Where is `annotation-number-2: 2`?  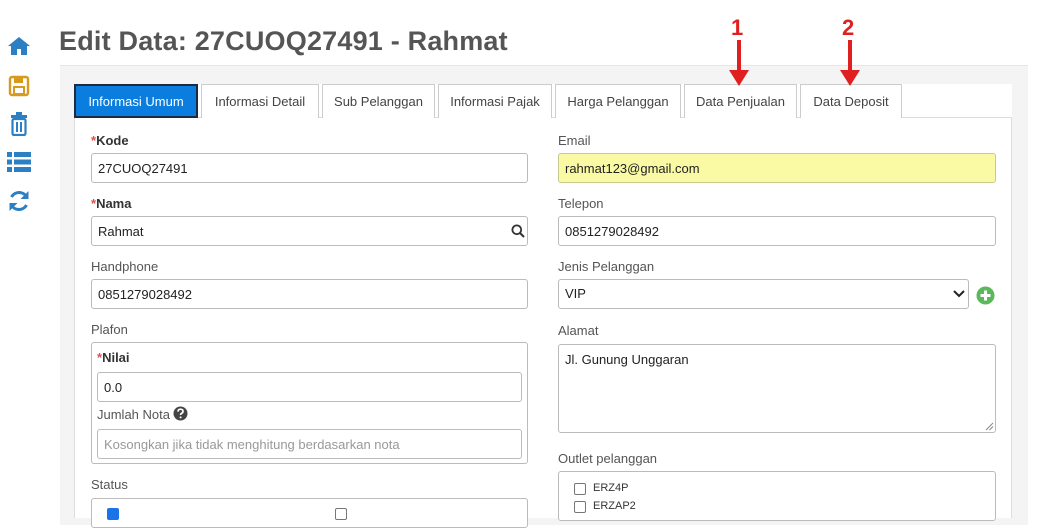 annotation-number-2: 2 is located at coordinates (848, 27).